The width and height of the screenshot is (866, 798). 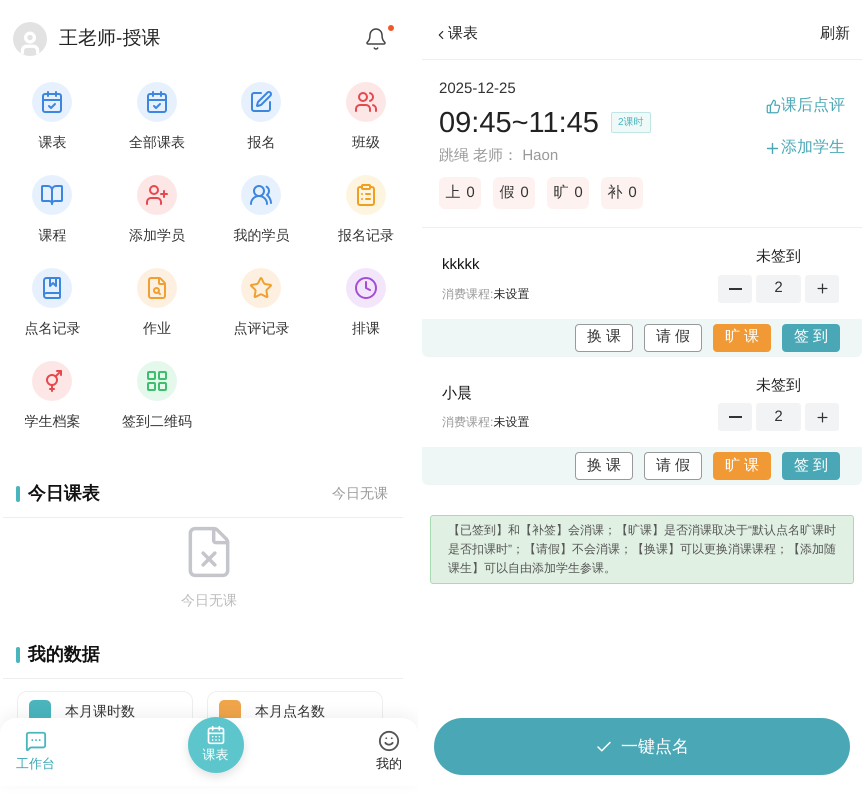 What do you see at coordinates (835, 34) in the screenshot?
I see `refresh-button: 刷新` at bounding box center [835, 34].